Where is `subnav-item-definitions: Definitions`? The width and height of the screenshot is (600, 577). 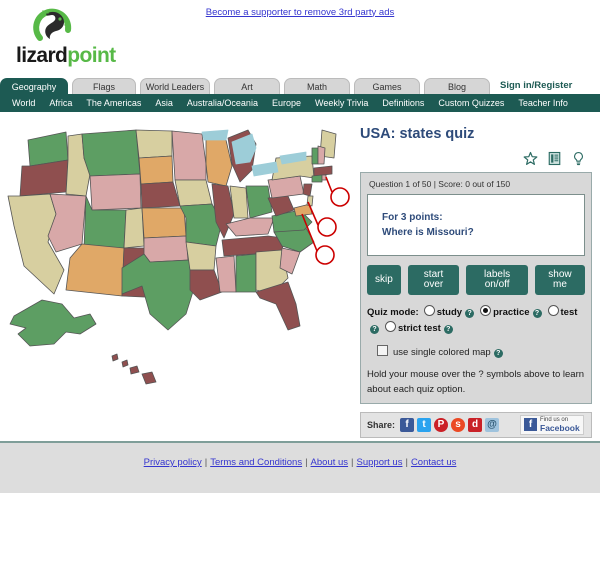
subnav-item-definitions: Definitions is located at coordinates (403, 103).